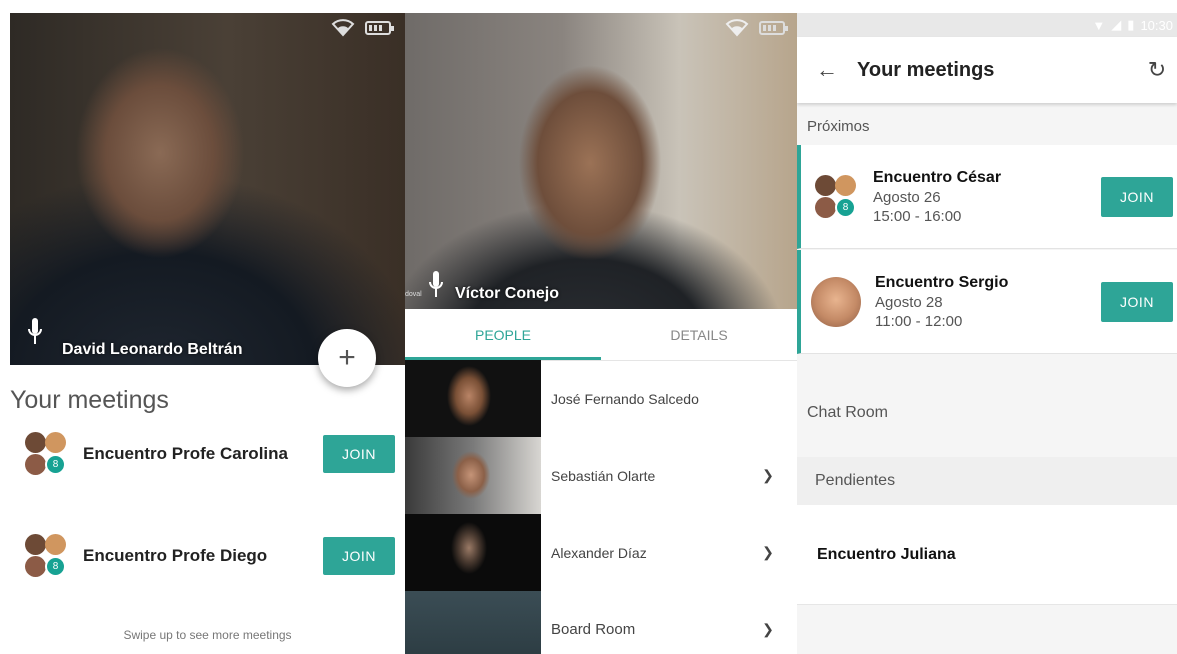  Describe the element at coordinates (185, 453) in the screenshot. I see `meeting-name: Encuentro Profe Carolina` at that location.